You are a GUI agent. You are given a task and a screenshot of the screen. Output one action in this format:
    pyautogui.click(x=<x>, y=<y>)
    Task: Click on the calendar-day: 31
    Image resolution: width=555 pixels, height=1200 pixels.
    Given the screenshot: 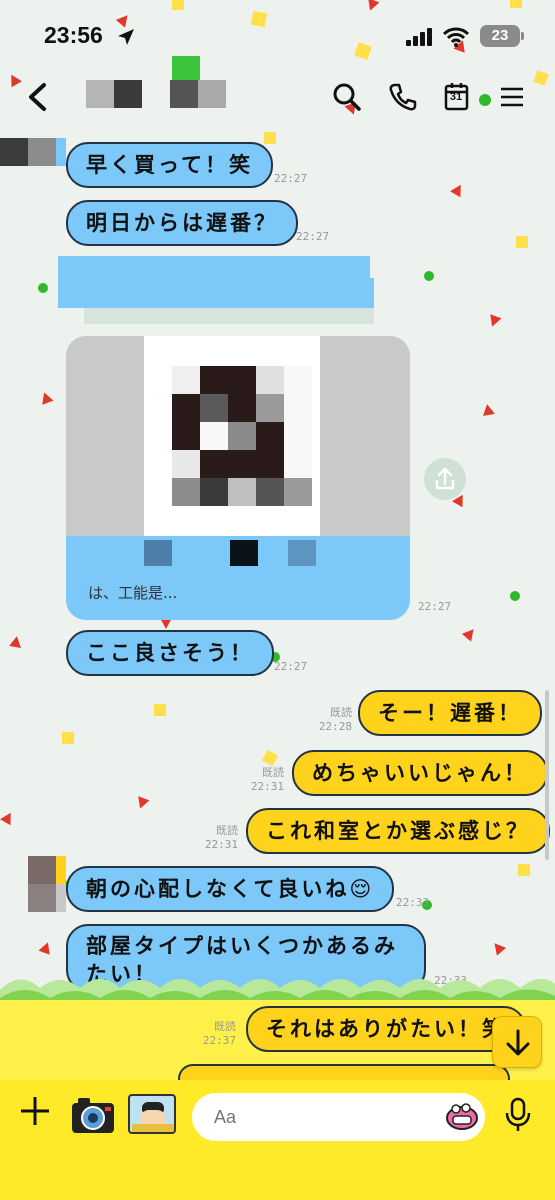 What is the action you would take?
    pyautogui.click(x=456, y=97)
    